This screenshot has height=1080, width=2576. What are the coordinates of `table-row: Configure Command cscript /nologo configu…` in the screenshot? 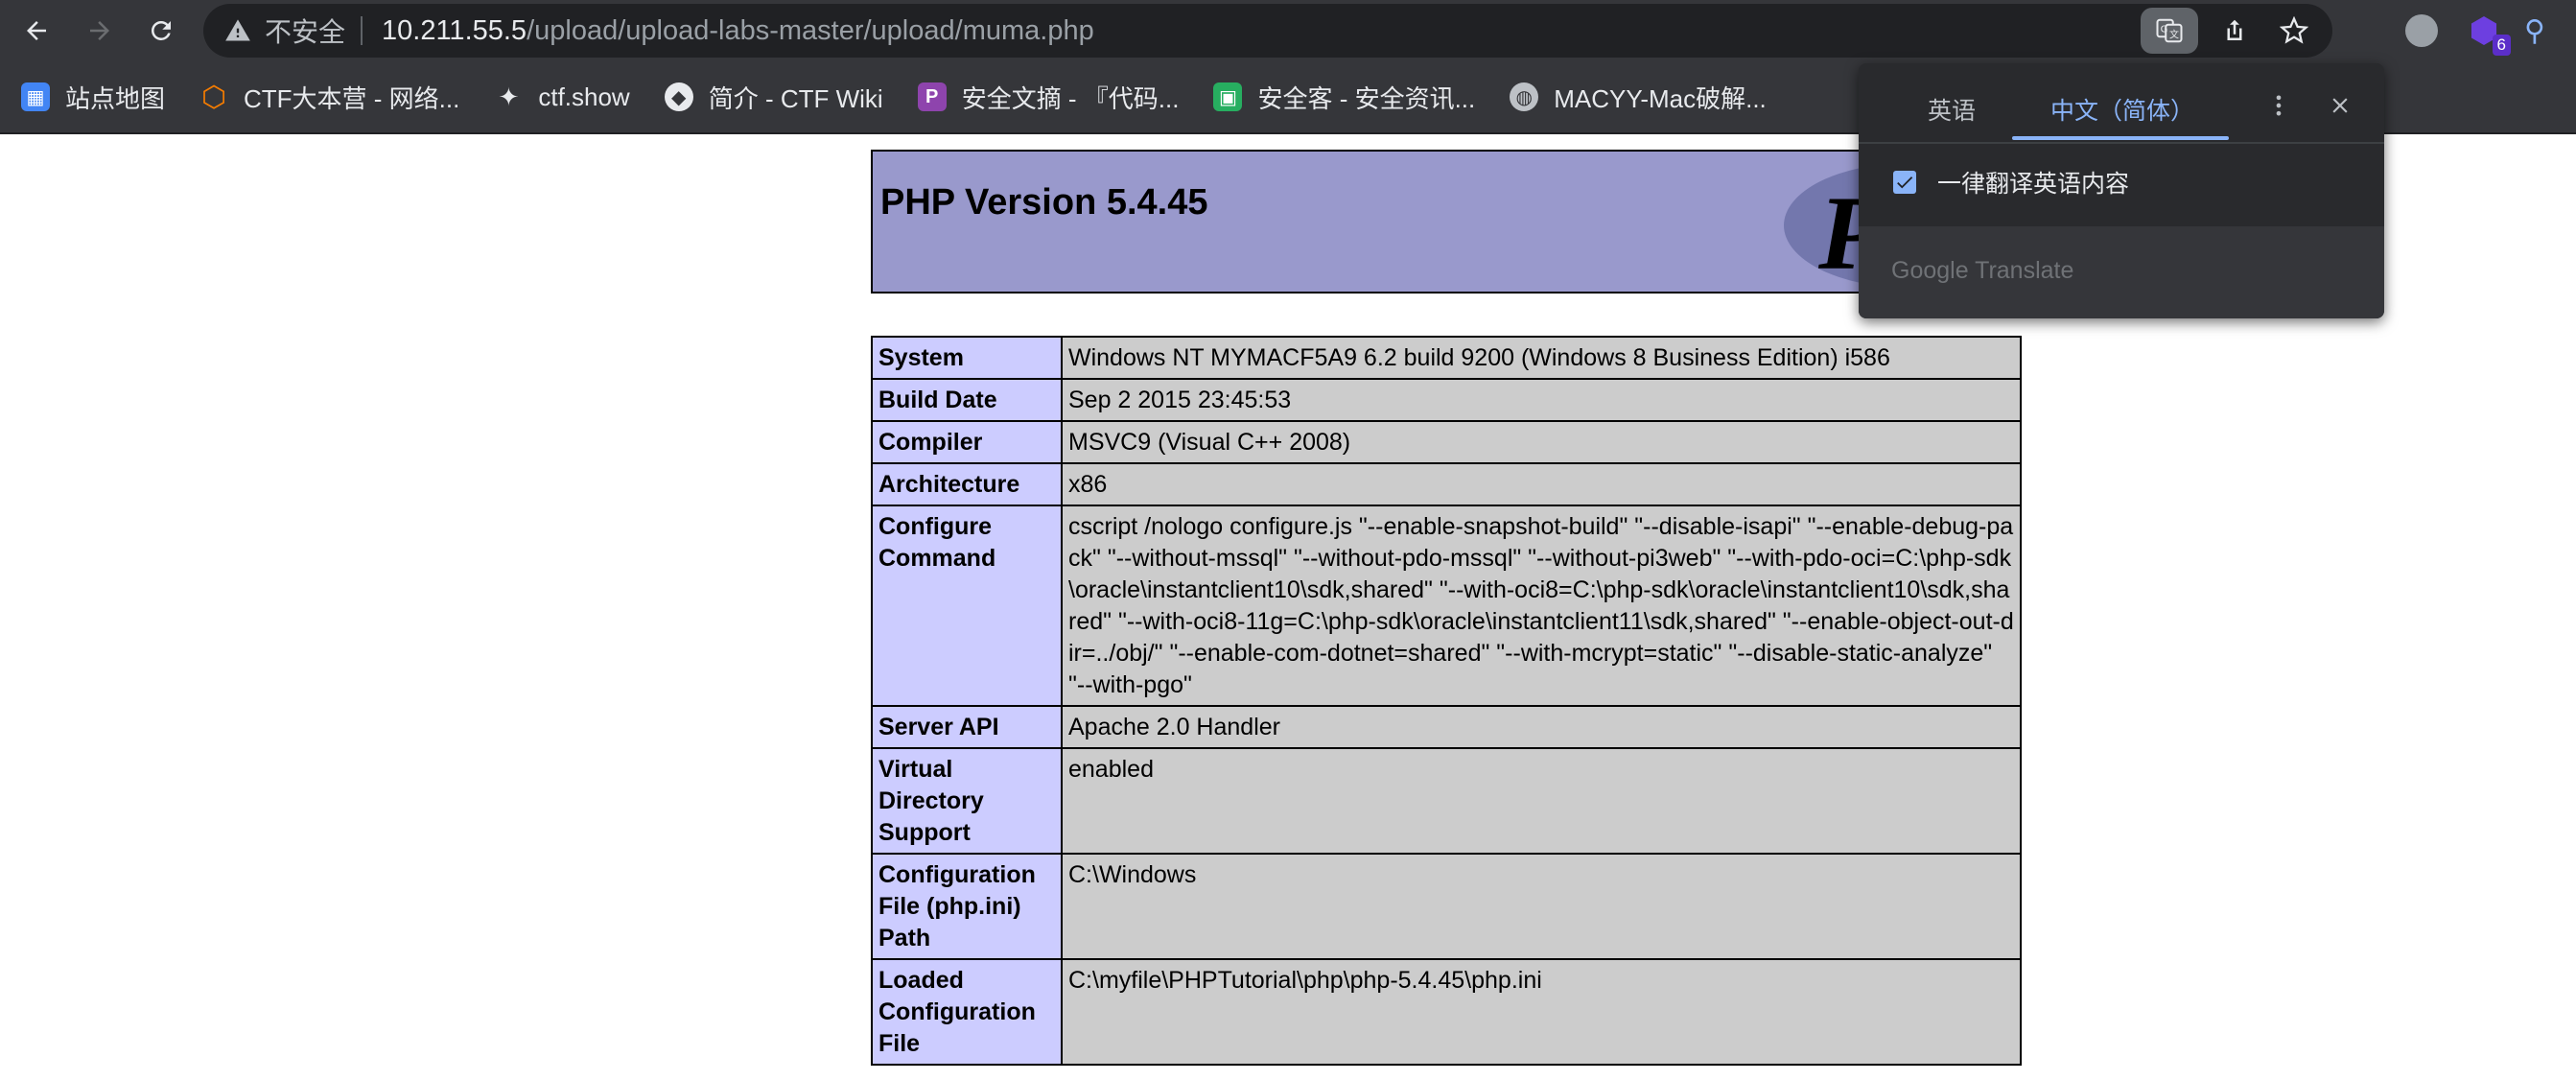 It's located at (1446, 606).